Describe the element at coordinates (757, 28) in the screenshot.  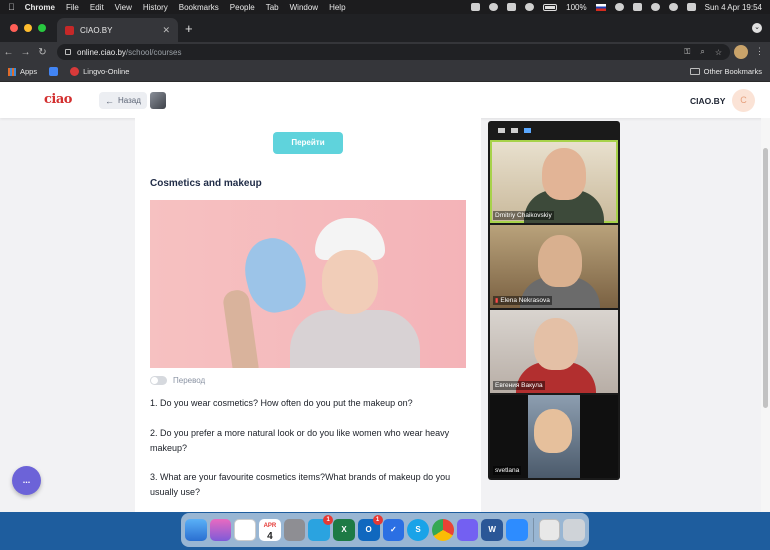
I see `tab-search-button: ⌄` at that location.